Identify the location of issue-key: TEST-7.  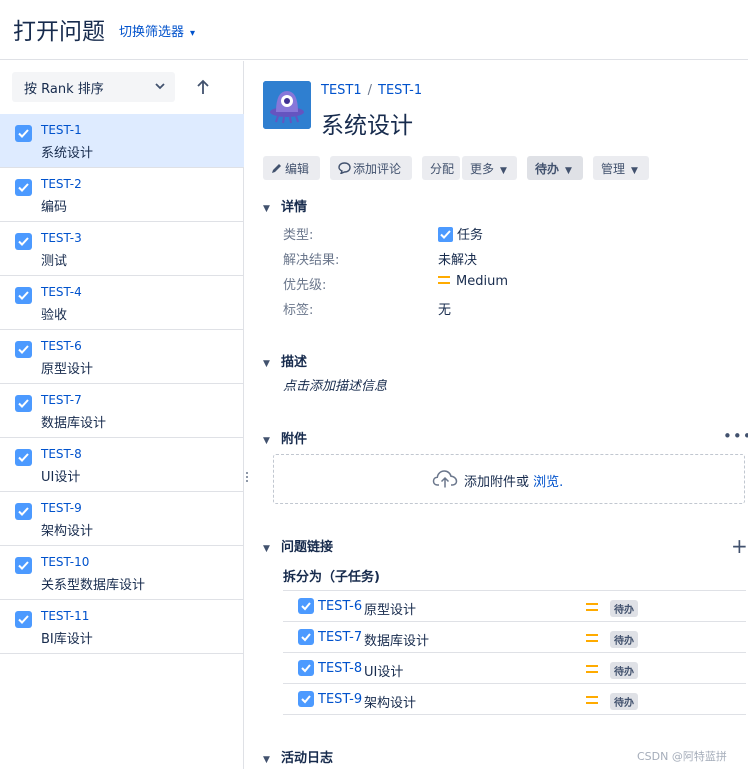
(61, 400).